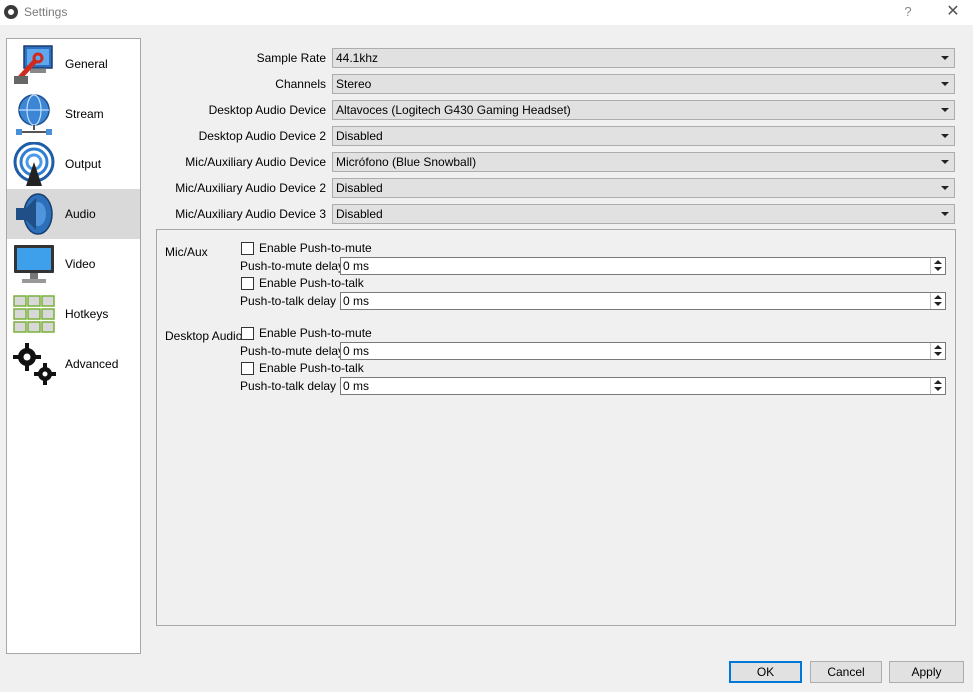 The image size is (973, 692). What do you see at coordinates (453, 110) in the screenshot?
I see `dropdown-value: Altavoces (Logitech G430 Gaming Headset)` at bounding box center [453, 110].